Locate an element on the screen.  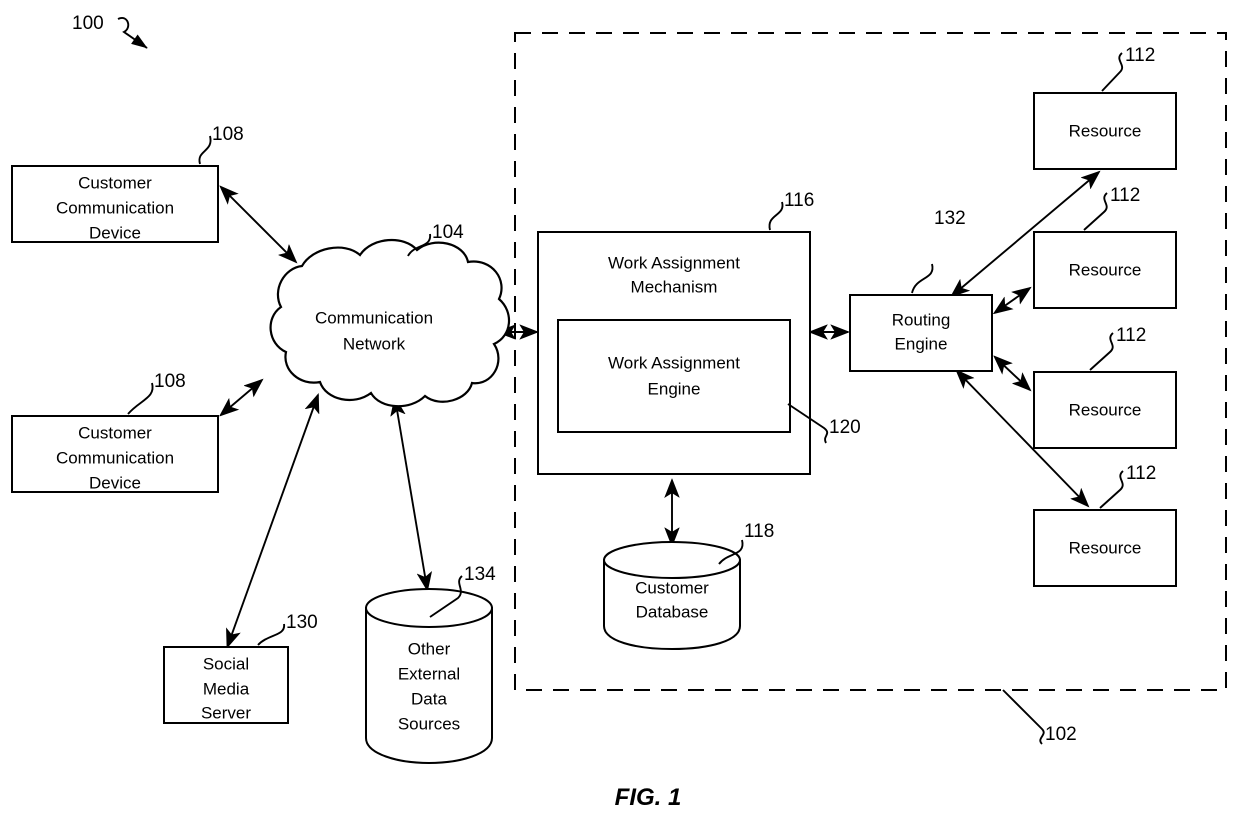
ref-label-112-1: 112 is located at coordinates (1140, 55).